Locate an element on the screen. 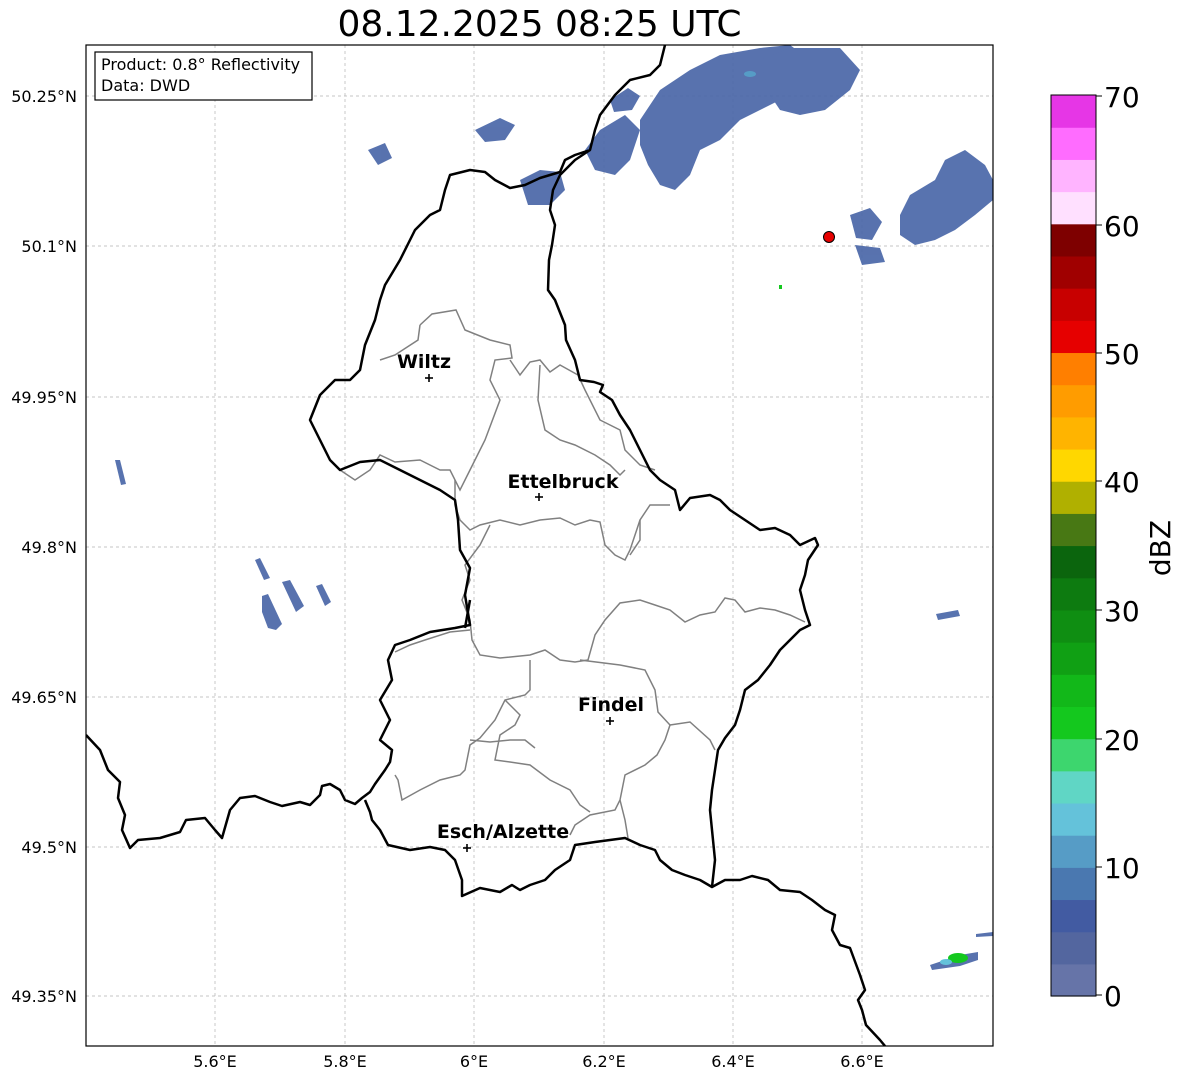 The width and height of the screenshot is (1184, 1081). lat-tick-label: 49.95°N is located at coordinates (44, 397).